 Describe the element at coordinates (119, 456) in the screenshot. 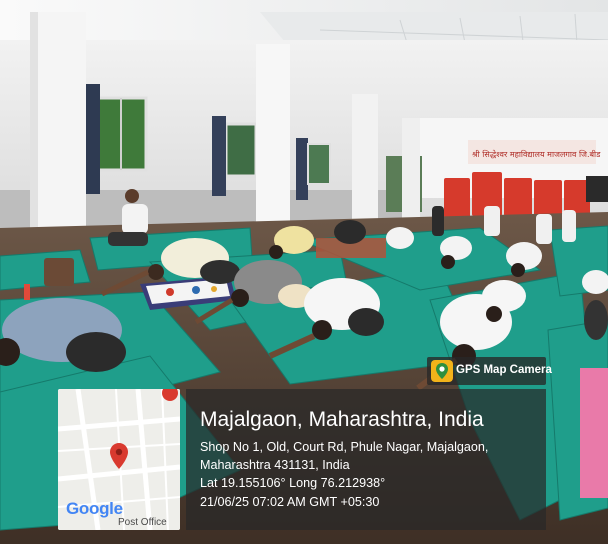

I see `map-pin-icon` at that location.